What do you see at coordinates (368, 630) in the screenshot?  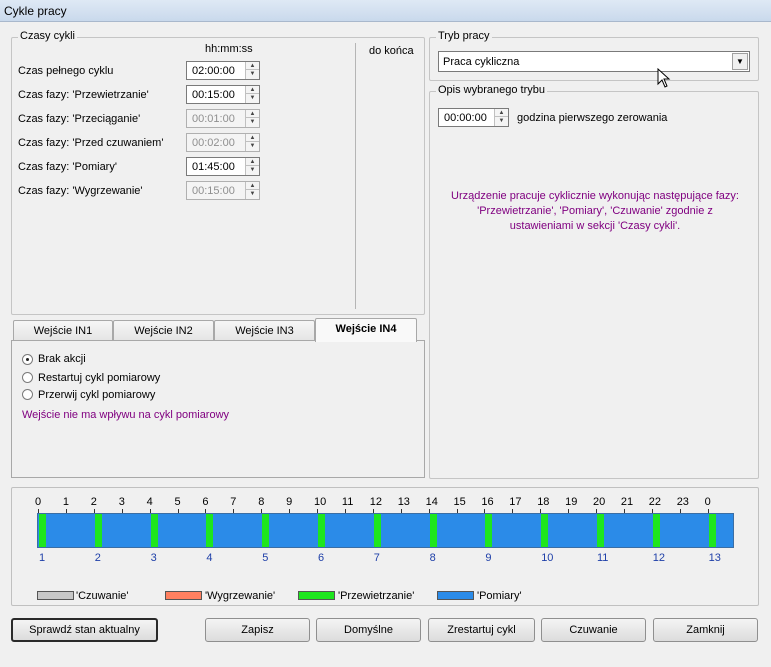 I see `defaults-button: Domyślne` at bounding box center [368, 630].